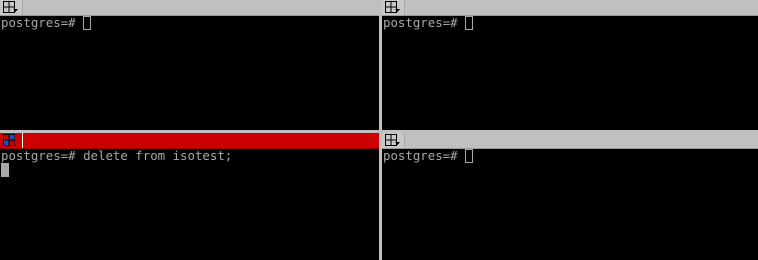  I want to click on terminal-output: postgres=# delete from isotest;, so click(189, 163).